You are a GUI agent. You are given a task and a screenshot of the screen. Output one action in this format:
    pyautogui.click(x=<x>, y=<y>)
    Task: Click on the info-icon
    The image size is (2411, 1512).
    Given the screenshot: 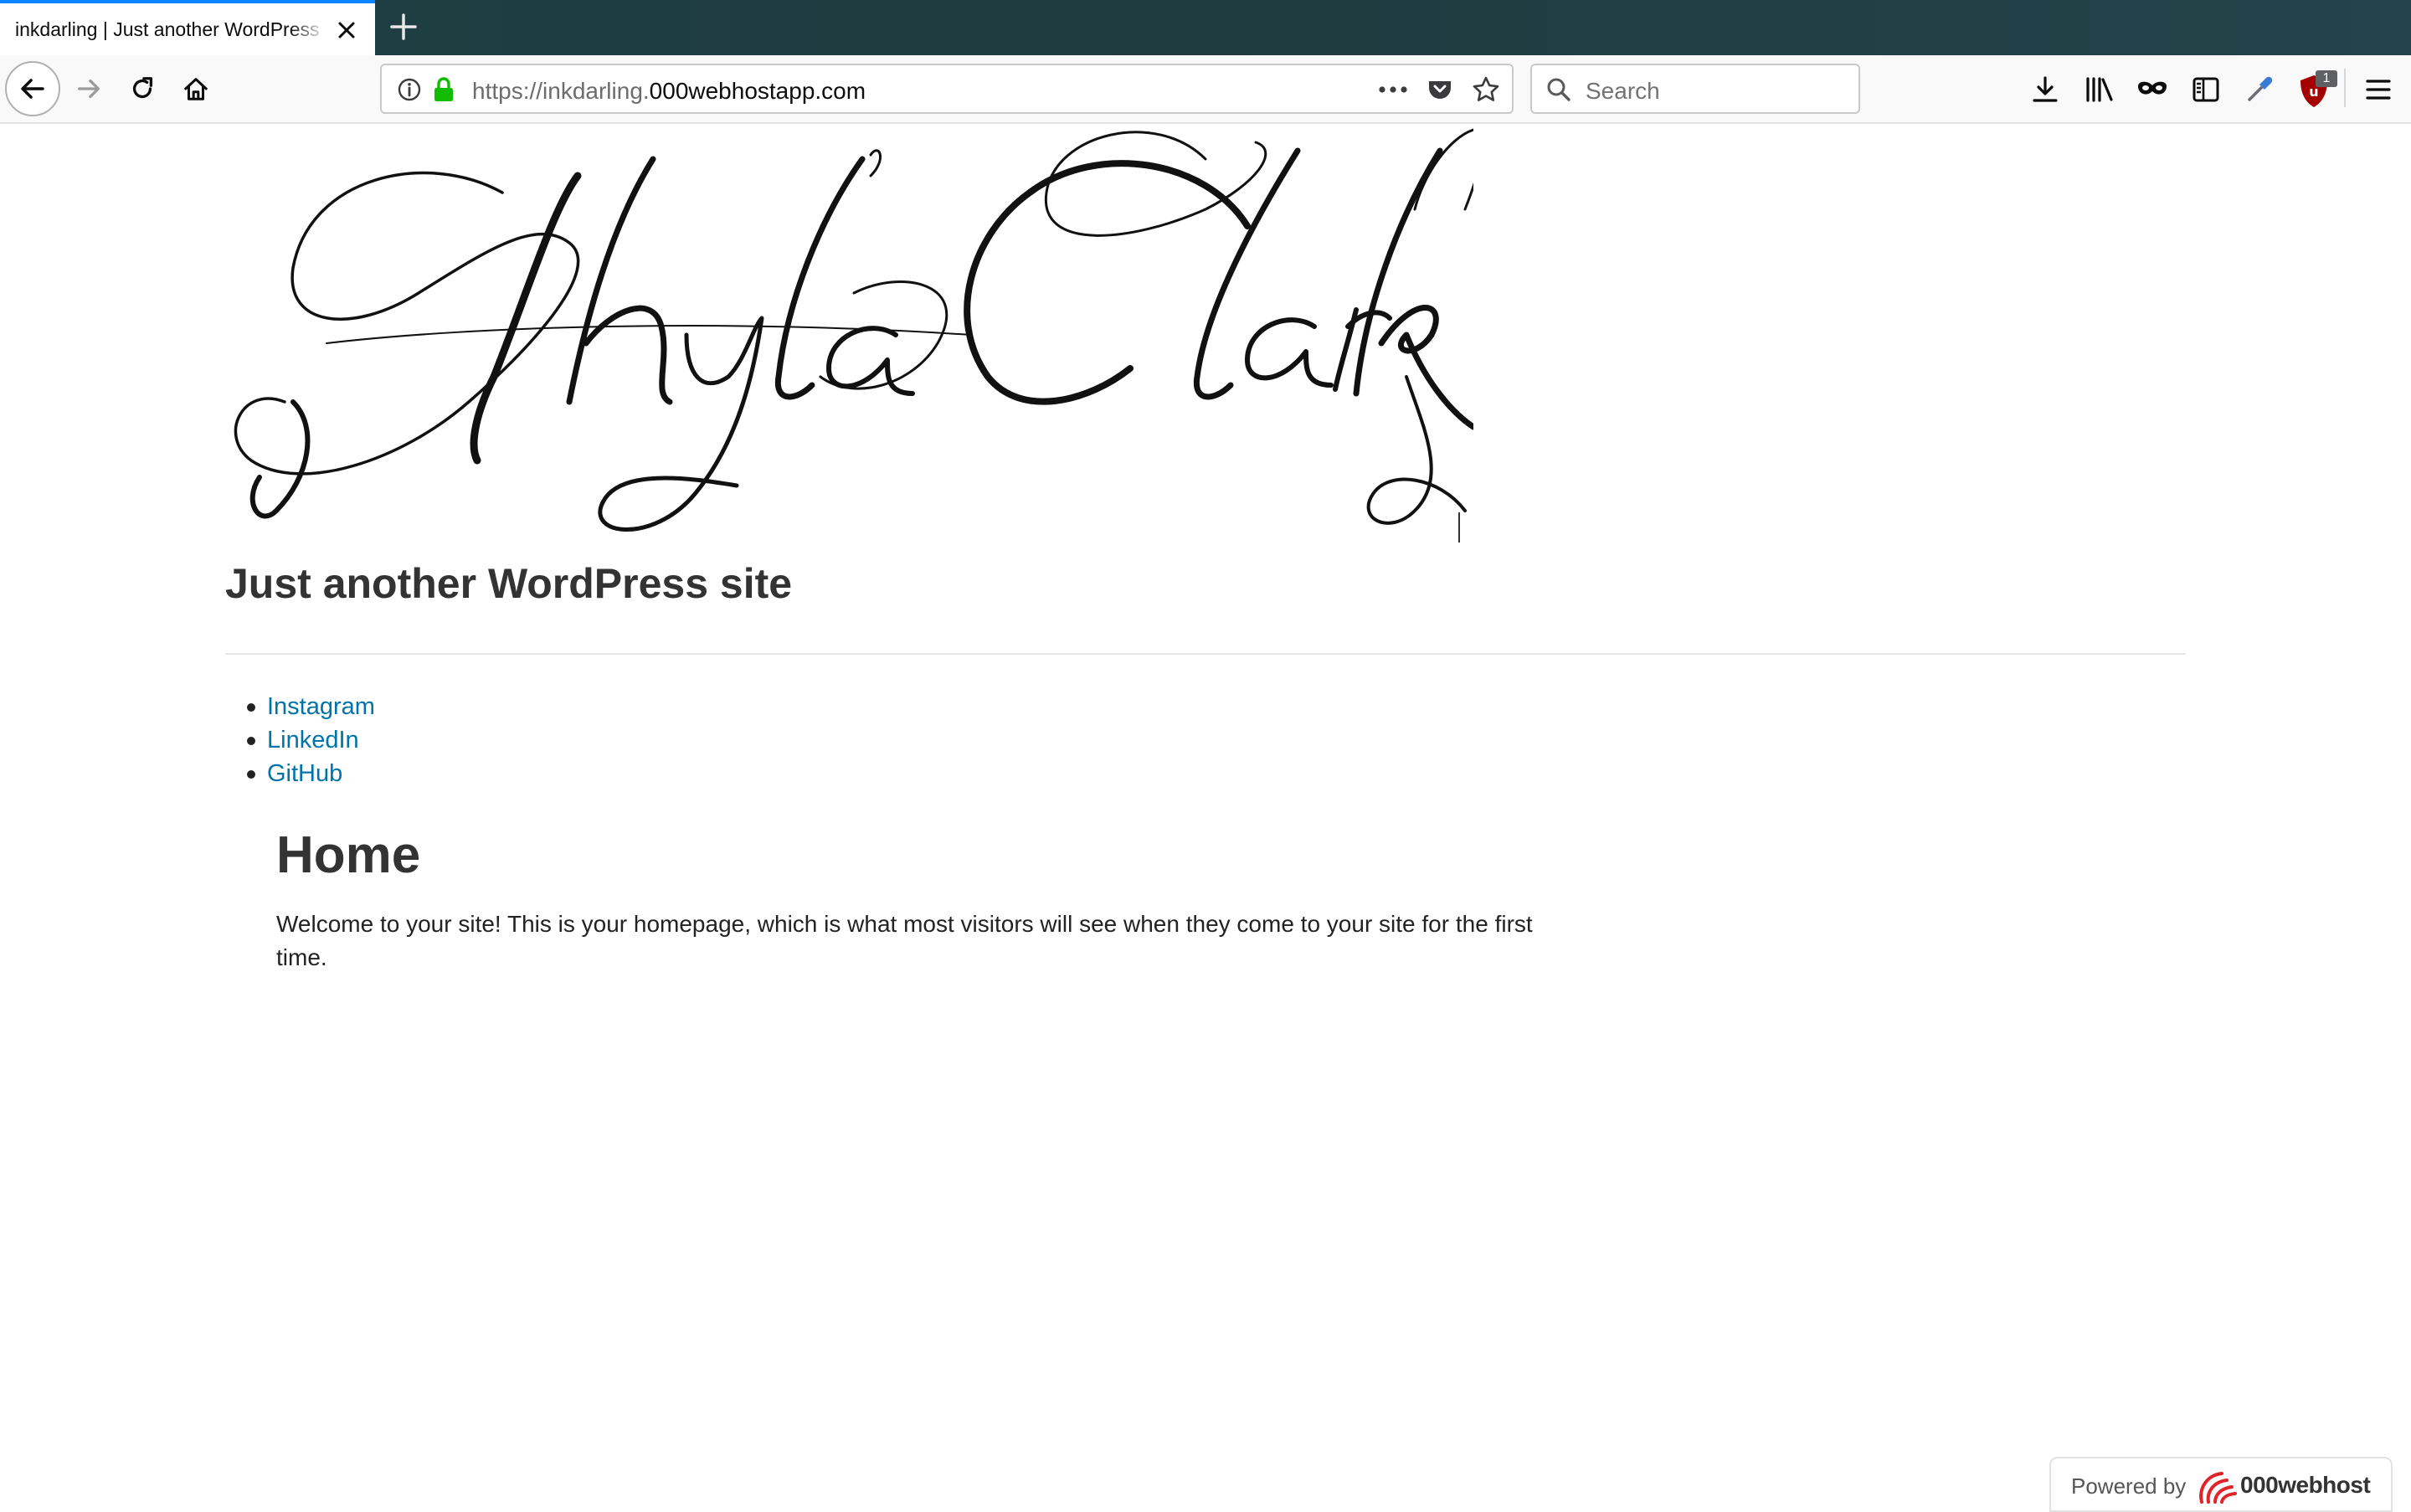 What is the action you would take?
    pyautogui.click(x=409, y=89)
    